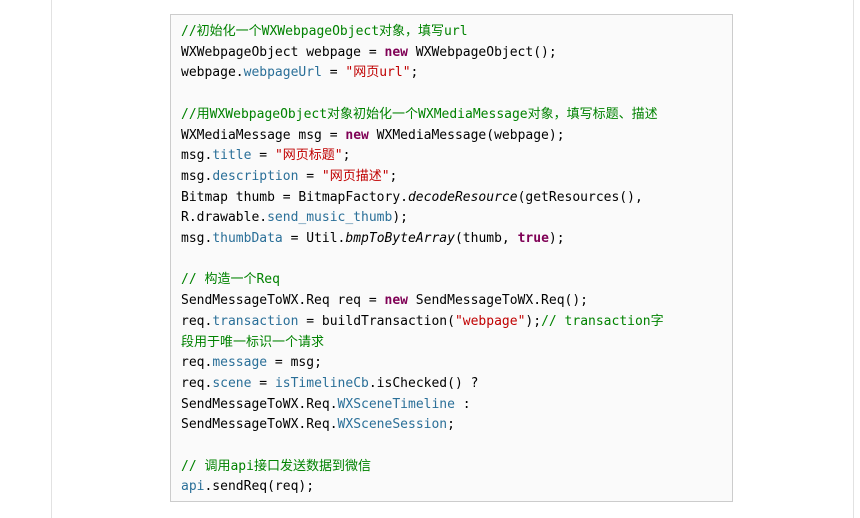 Image resolution: width=860 pixels, height=518 pixels. What do you see at coordinates (482, 52) in the screenshot?
I see `code-token-plain: WXWebpageObject();` at bounding box center [482, 52].